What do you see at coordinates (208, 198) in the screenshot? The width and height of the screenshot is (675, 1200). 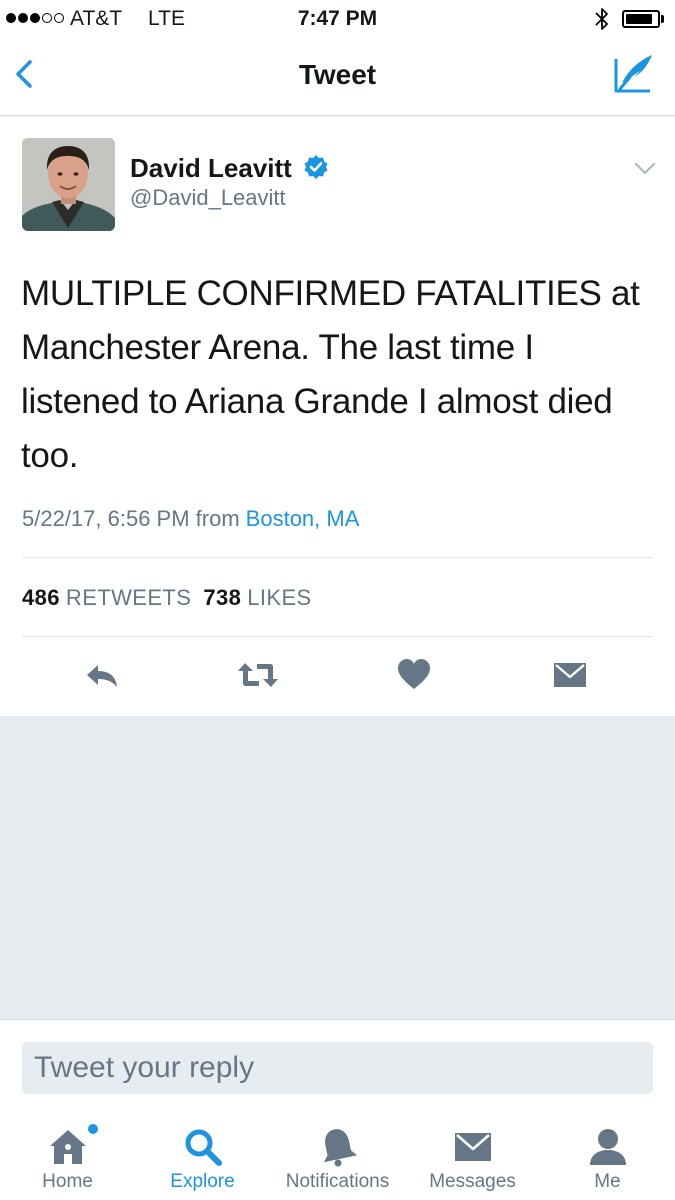 I see `author-handle: @David_Leavitt` at bounding box center [208, 198].